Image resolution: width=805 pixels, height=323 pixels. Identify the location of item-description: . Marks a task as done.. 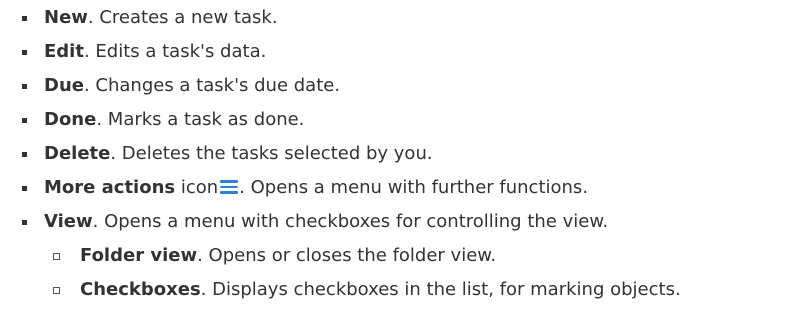
(200, 119).